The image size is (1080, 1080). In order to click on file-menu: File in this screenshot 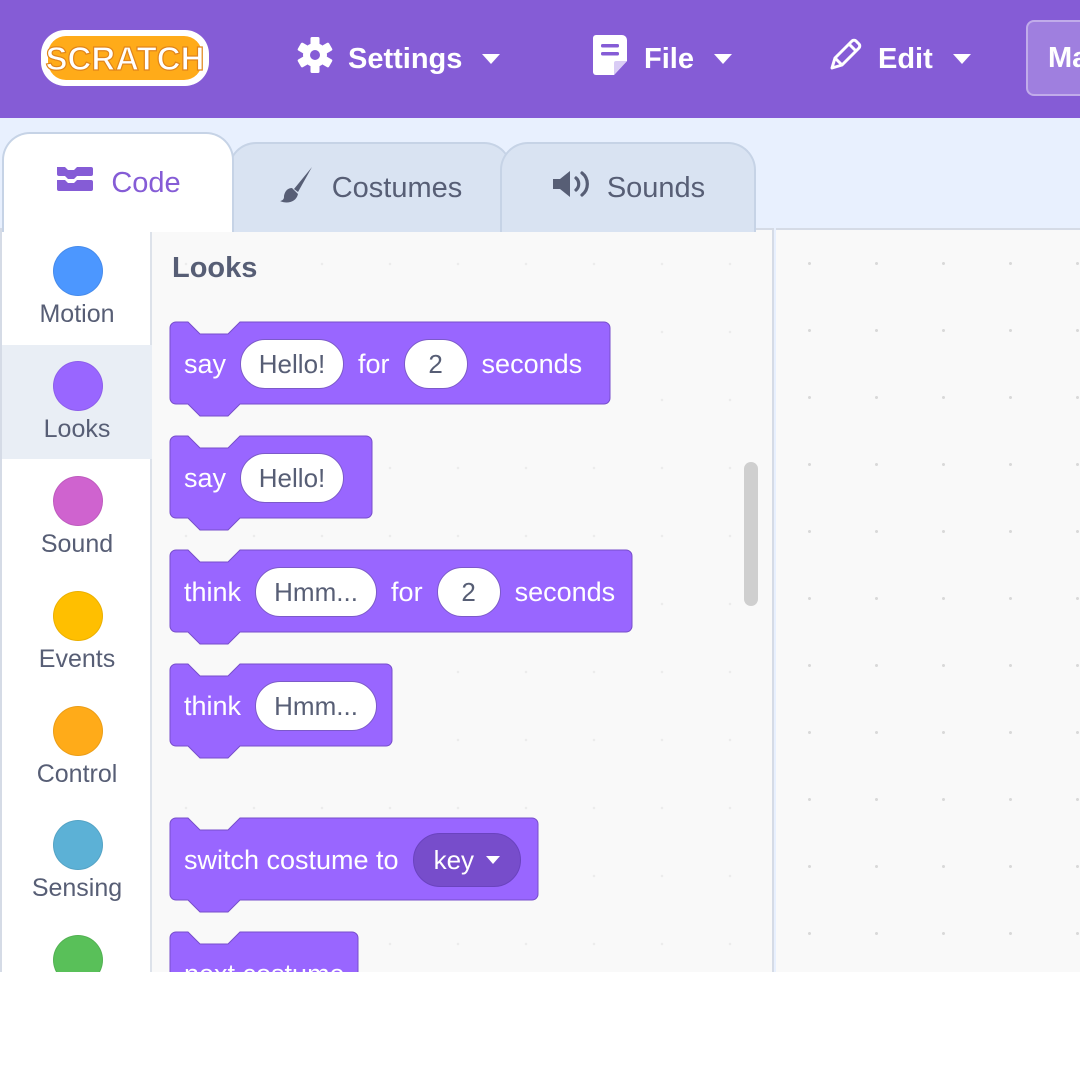, I will do `click(662, 59)`.